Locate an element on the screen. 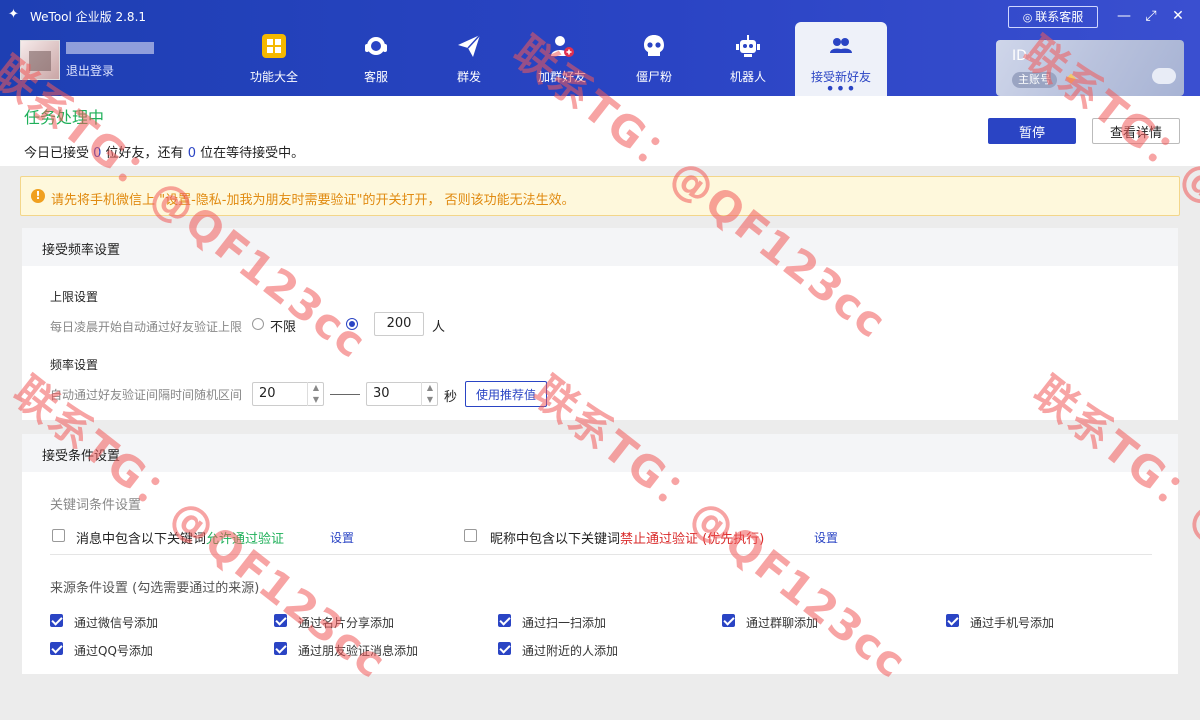 The width and height of the screenshot is (1200, 720). source-checkbox-verify-message is located at coordinates (280, 648).